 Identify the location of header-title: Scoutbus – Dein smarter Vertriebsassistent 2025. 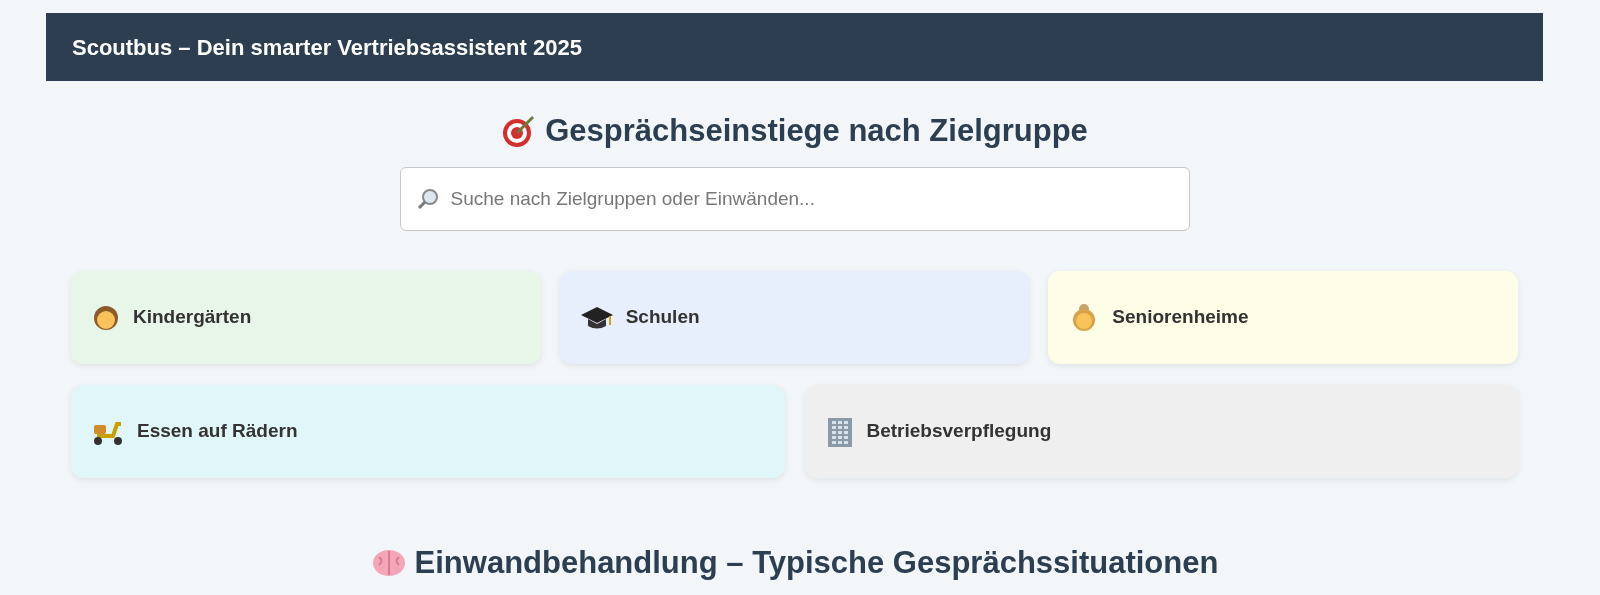
(327, 47).